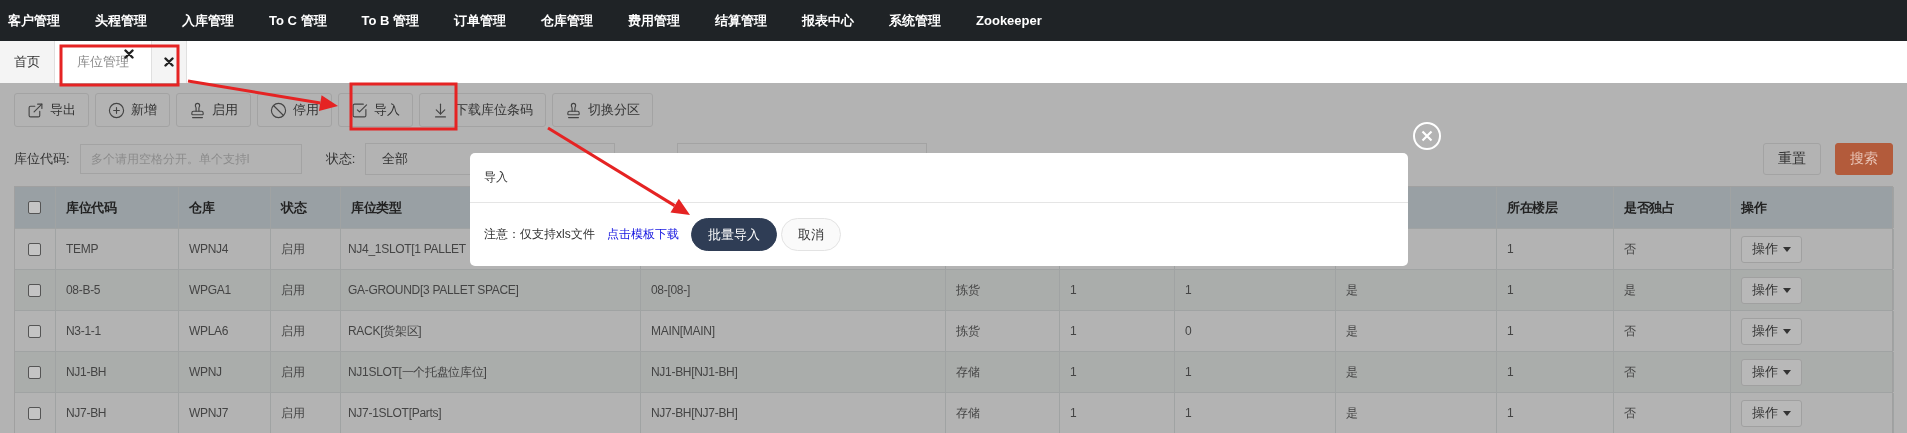 The width and height of the screenshot is (1907, 433). Describe the element at coordinates (340, 159) in the screenshot. I see `field-label: 状态:` at that location.